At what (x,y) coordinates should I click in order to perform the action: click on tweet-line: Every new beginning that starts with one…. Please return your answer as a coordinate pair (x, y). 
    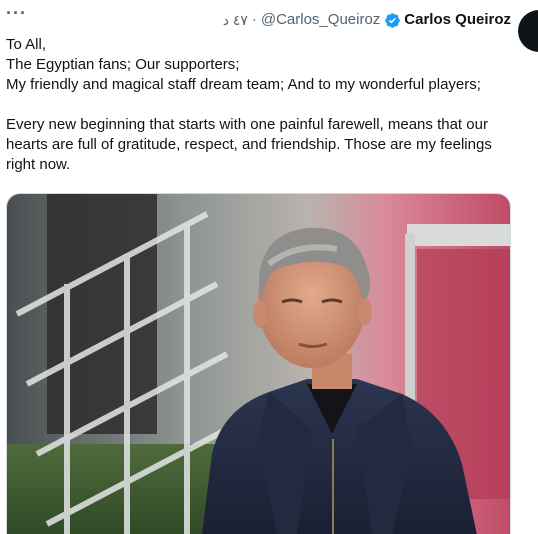
    Looking at the image, I should click on (249, 144).